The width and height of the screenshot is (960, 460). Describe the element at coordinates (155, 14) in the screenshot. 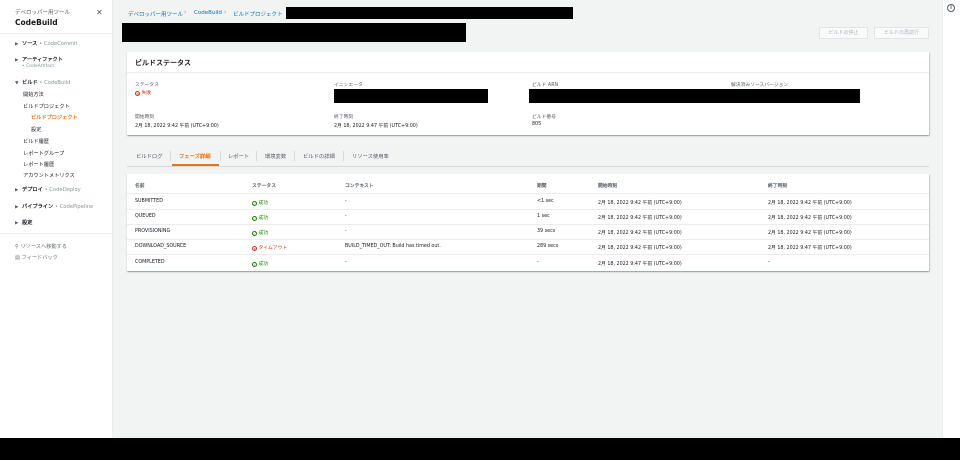

I see `breadcrumb-devtools: デベロッパー用ツール` at that location.